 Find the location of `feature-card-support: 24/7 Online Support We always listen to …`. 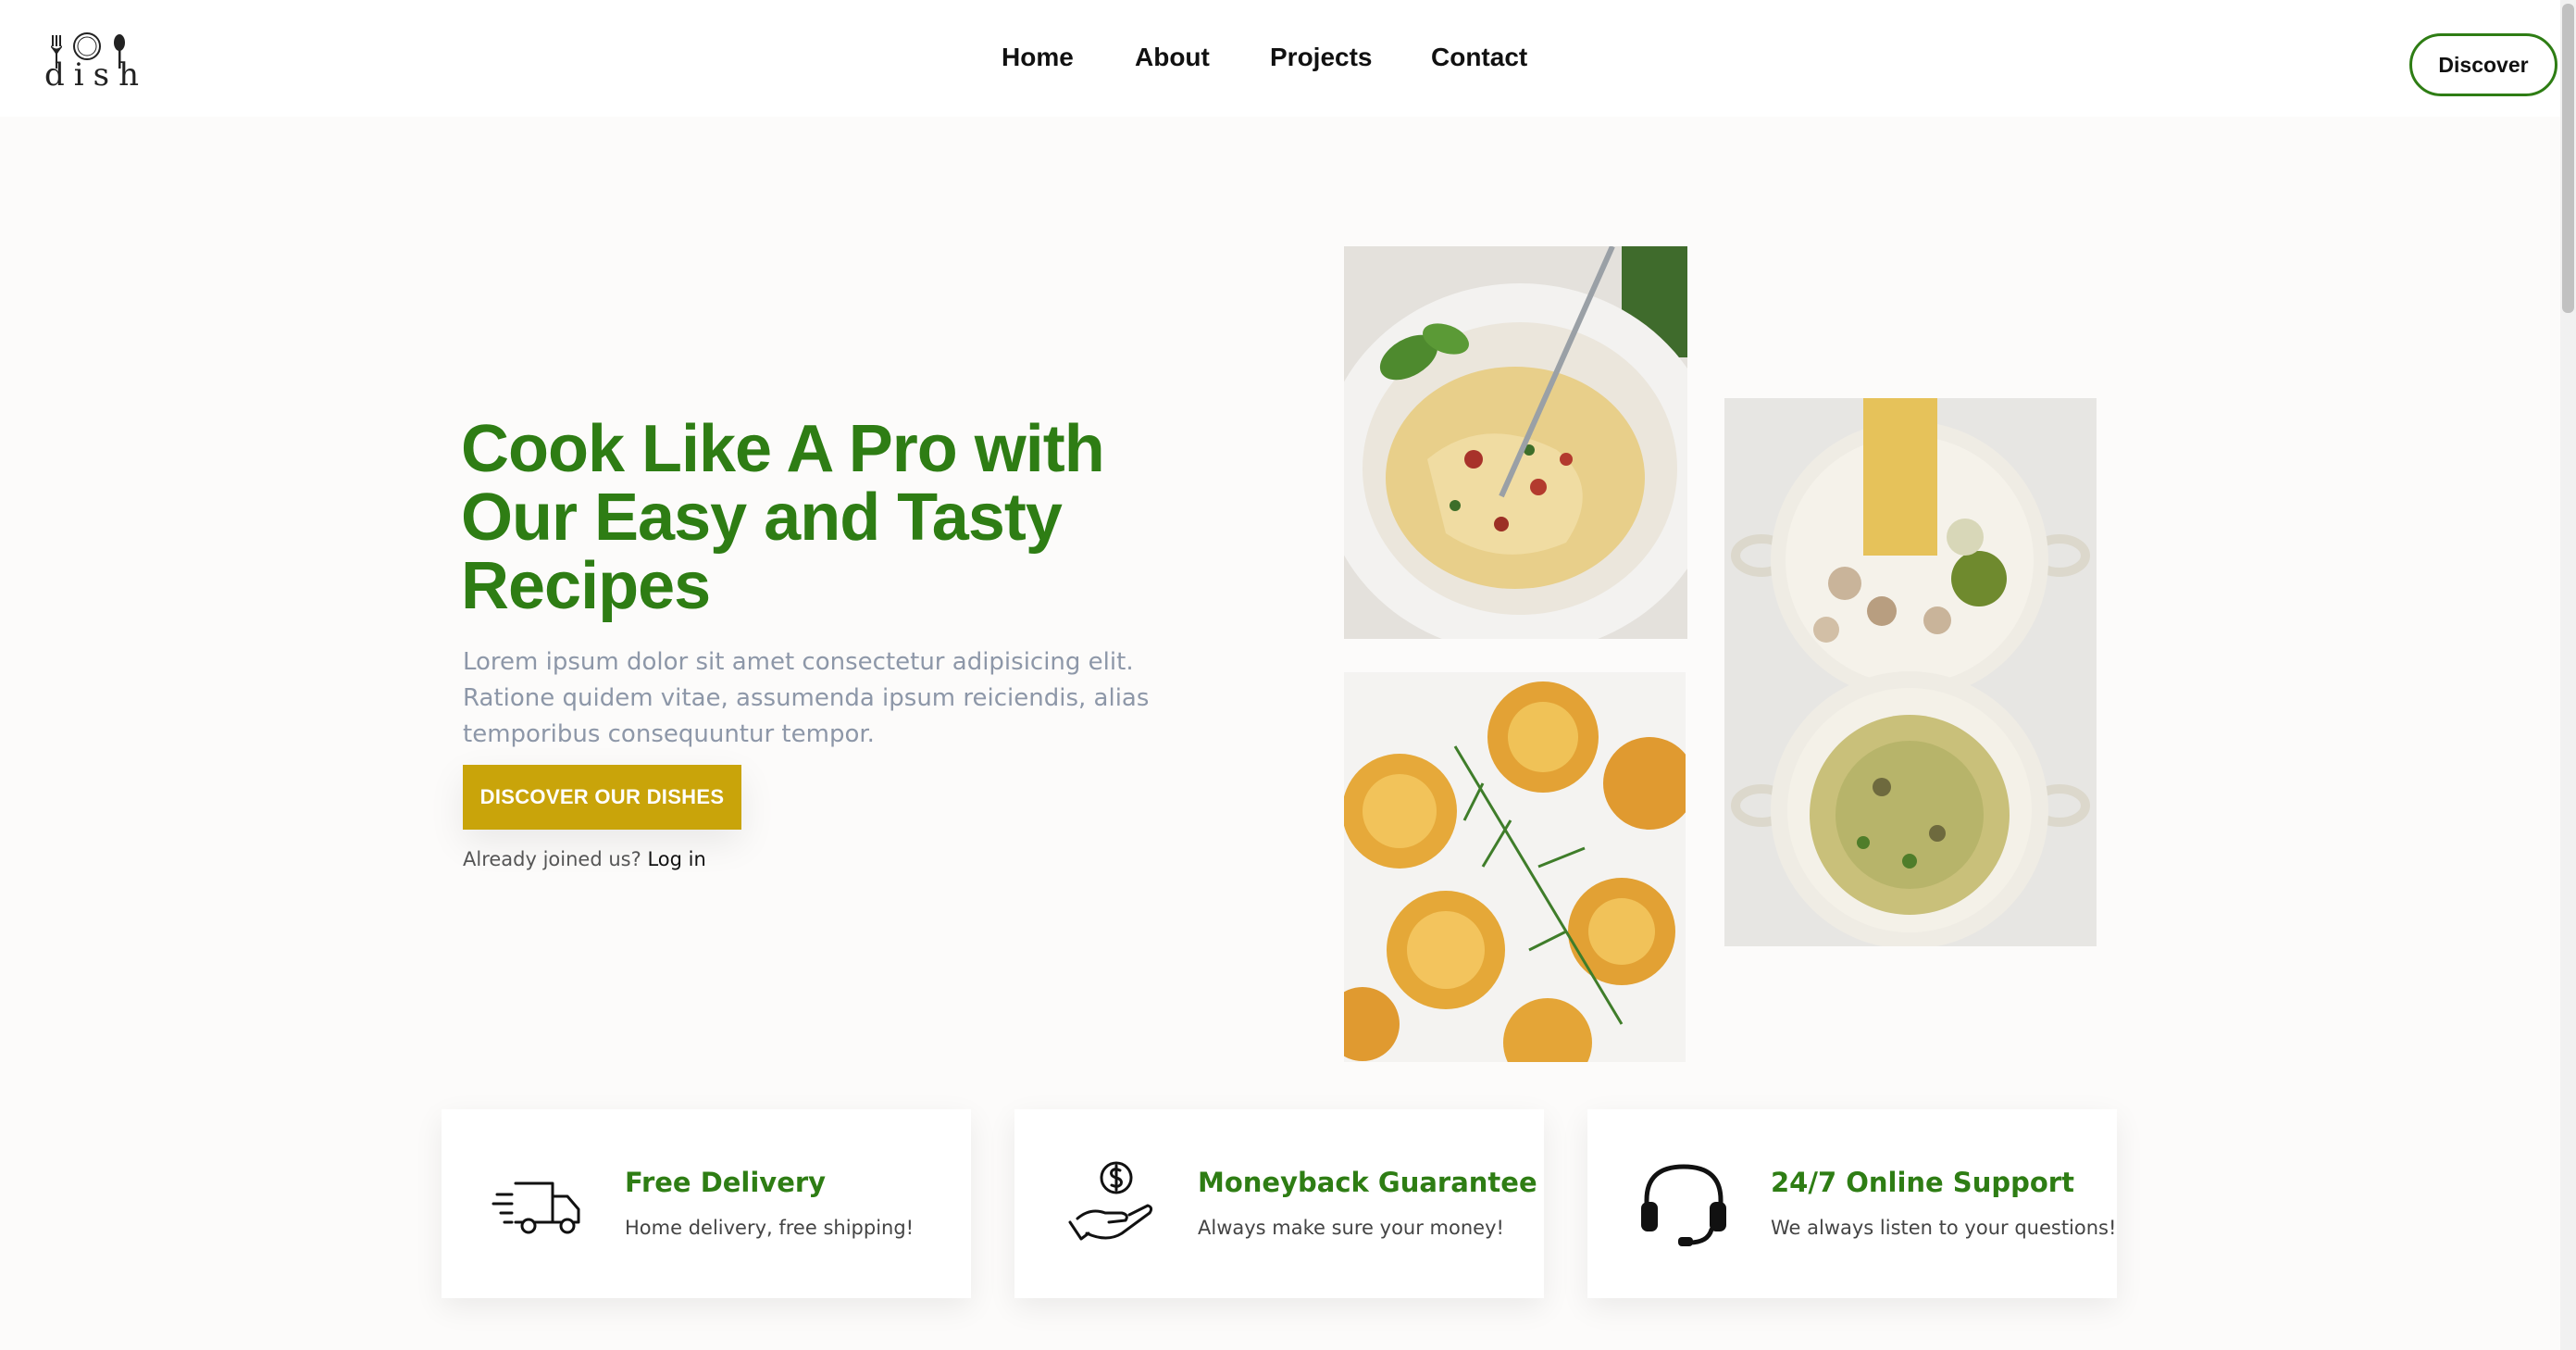

feature-card-support: 24/7 Online Support We always listen to … is located at coordinates (1852, 1203).